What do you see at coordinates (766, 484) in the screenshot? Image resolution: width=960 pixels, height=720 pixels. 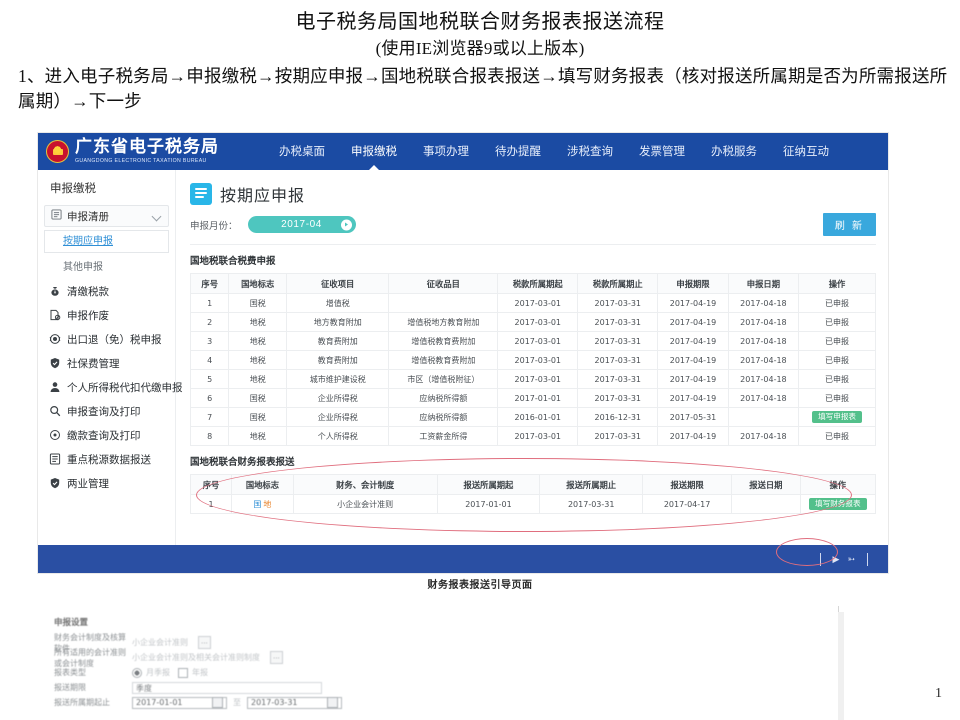 I see `col-sent-date: 报送日期` at bounding box center [766, 484].